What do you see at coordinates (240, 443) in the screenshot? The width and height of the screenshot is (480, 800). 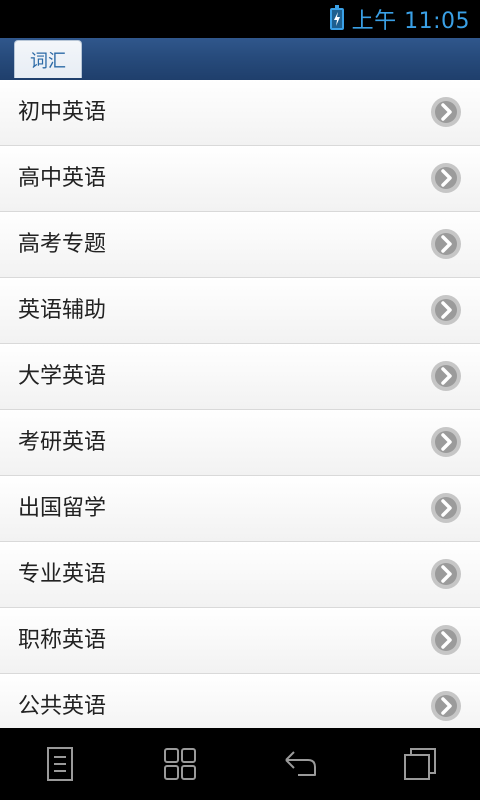 I see `list-item-postgraduate-english: 考研英语` at bounding box center [240, 443].